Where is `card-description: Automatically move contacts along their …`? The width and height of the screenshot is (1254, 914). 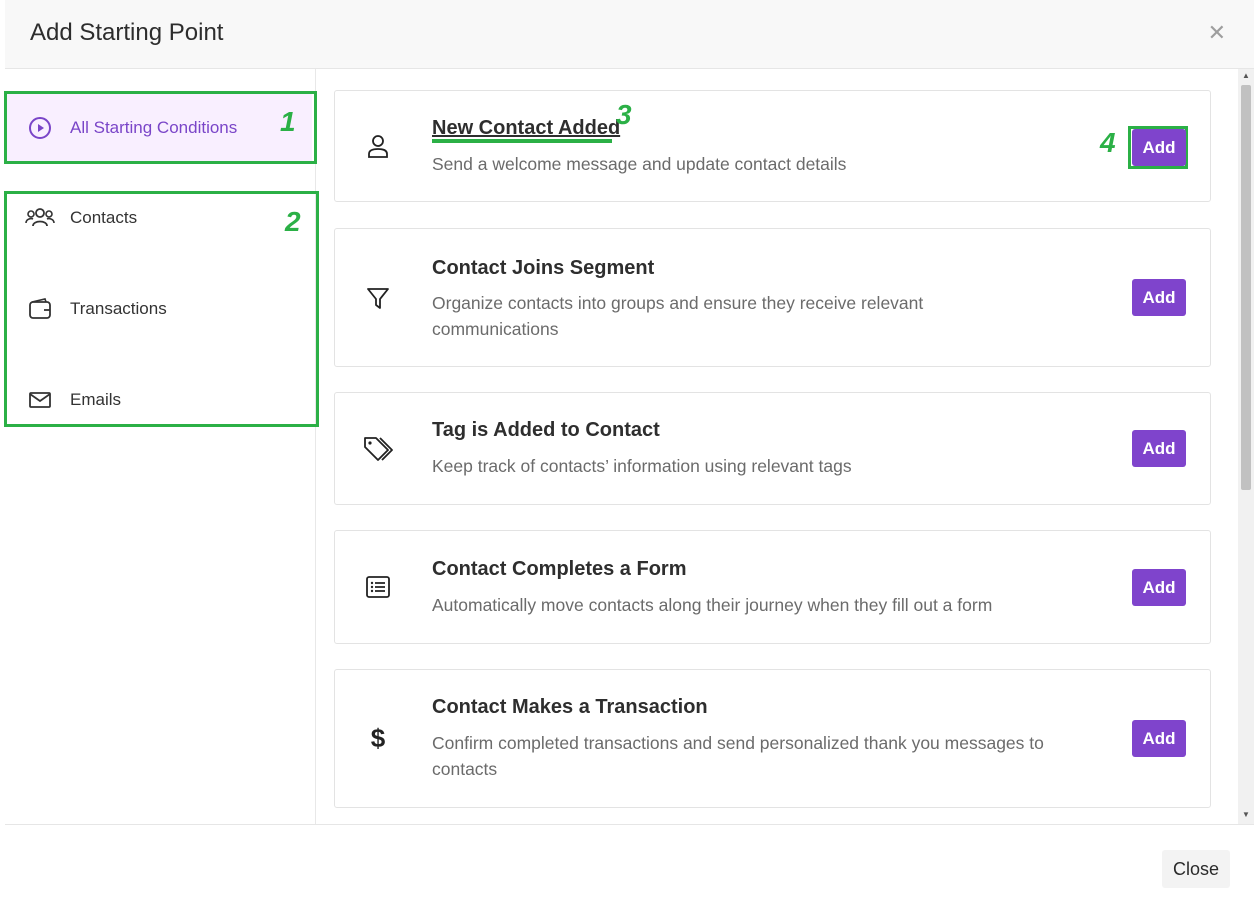
card-description: Automatically move contacts along their … is located at coordinates (712, 605).